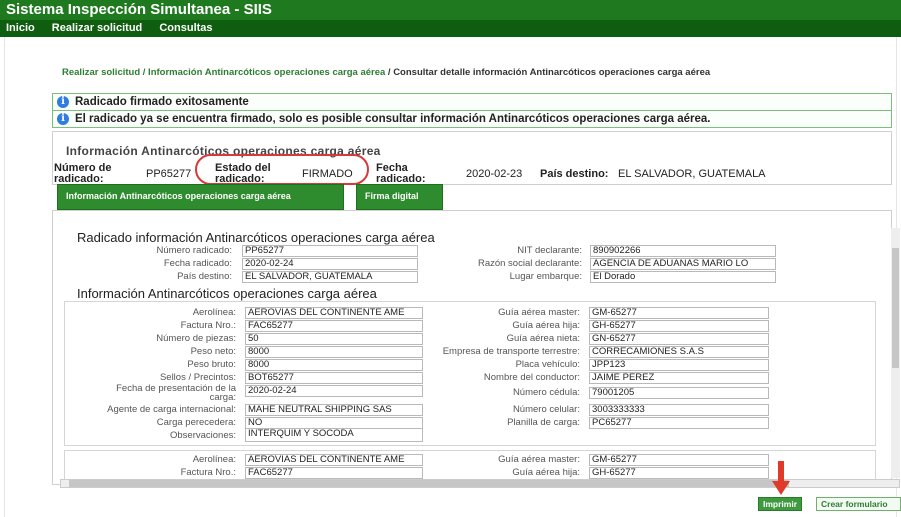  What do you see at coordinates (683, 264) in the screenshot?
I see `razon-social-field: AGENCIA DE ADUANAS MARIO LO` at bounding box center [683, 264].